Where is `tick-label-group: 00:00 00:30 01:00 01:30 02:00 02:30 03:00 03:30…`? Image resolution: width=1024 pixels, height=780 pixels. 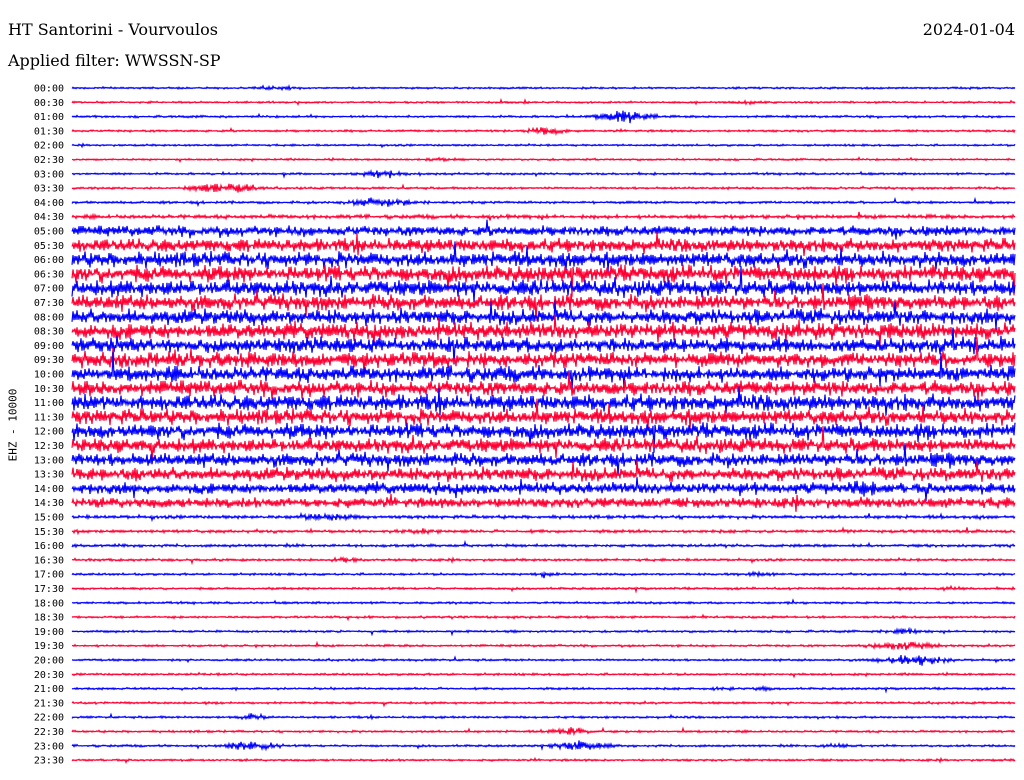
tick-label-group: 00:00 00:30 01:00 01:30 02:00 02:30 03:00 03:30… is located at coordinates (49, 425).